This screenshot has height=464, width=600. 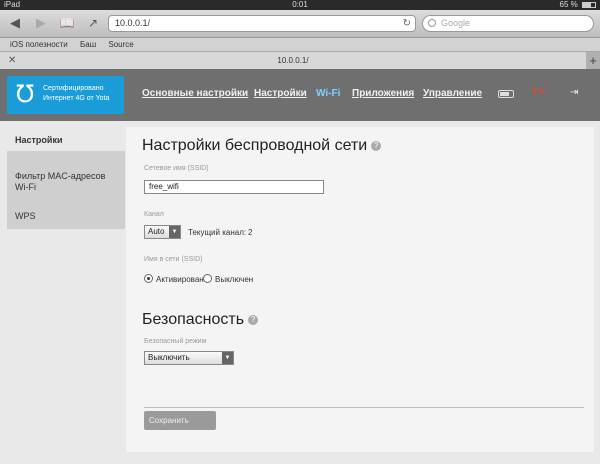 I want to click on tab-title: 10.0.0.1/, so click(x=293, y=60).